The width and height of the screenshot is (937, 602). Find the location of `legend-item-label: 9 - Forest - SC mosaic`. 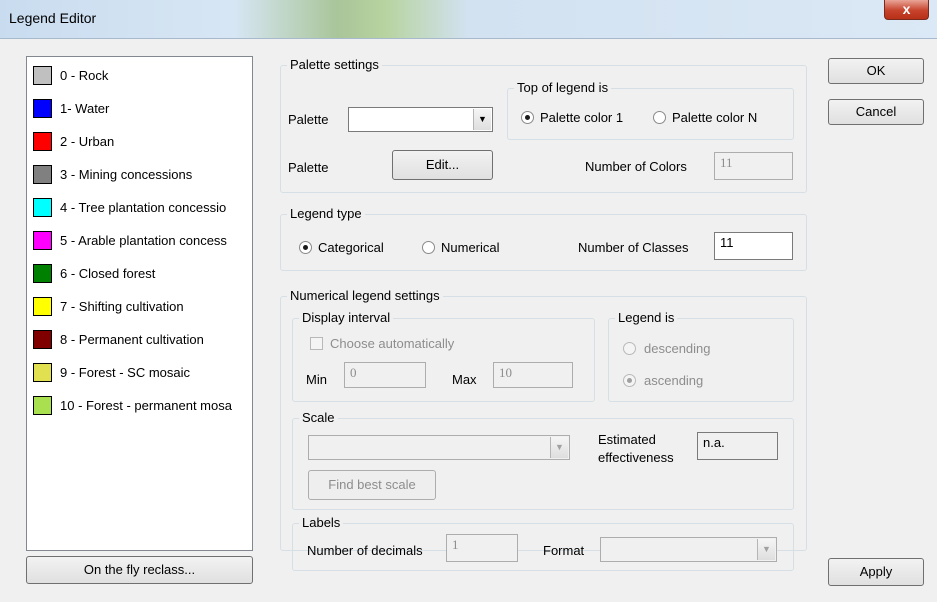

legend-item-label: 9 - Forest - SC mosaic is located at coordinates (125, 372).